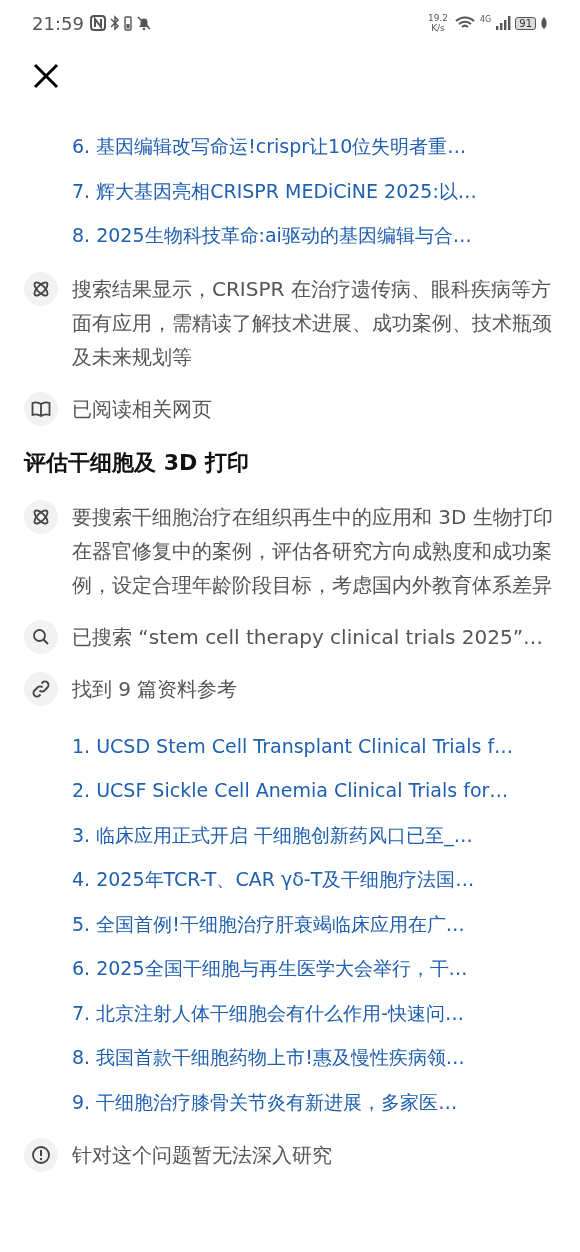  What do you see at coordinates (202, 1155) in the screenshot?
I see `step-text: 针对这个问题暂无法深入研究` at bounding box center [202, 1155].